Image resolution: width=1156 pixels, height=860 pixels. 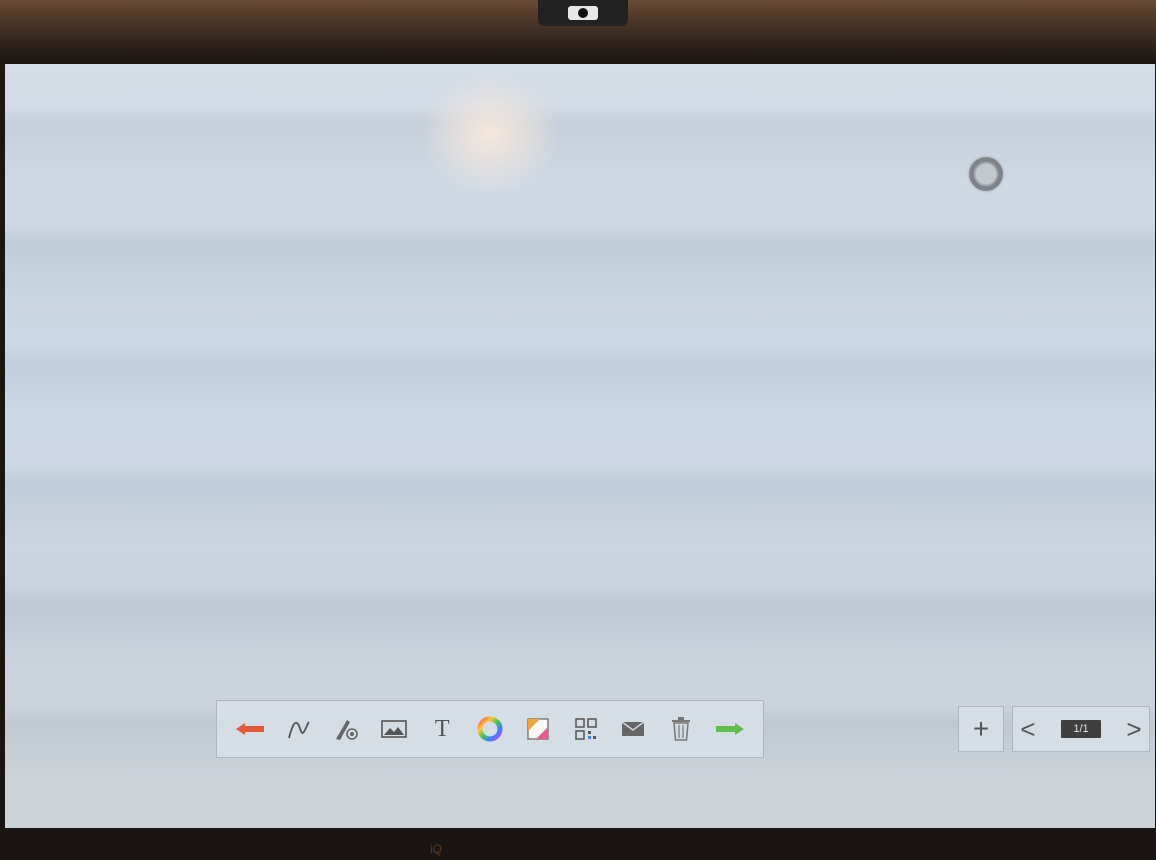 I want to click on color-picker-button, so click(x=490, y=729).